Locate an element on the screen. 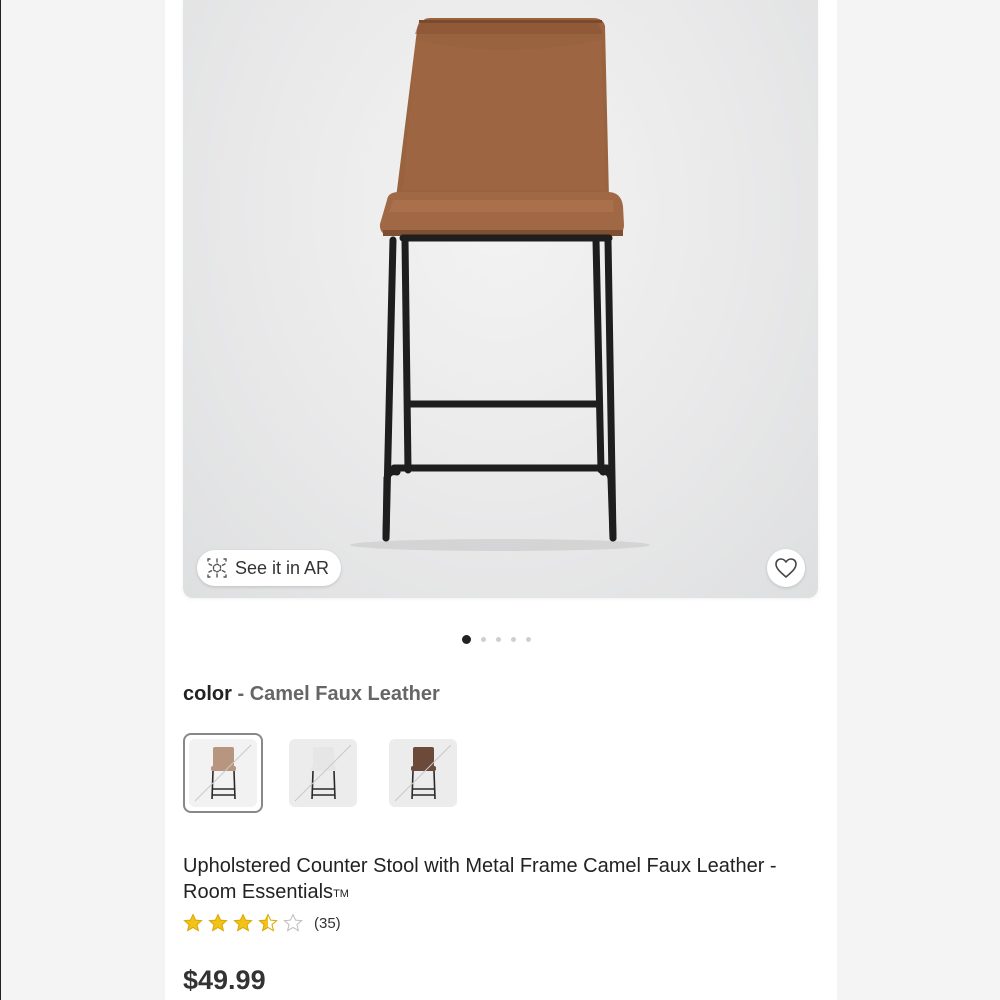 The image size is (1000, 1000). image-carousel-dots is located at coordinates (496, 639).